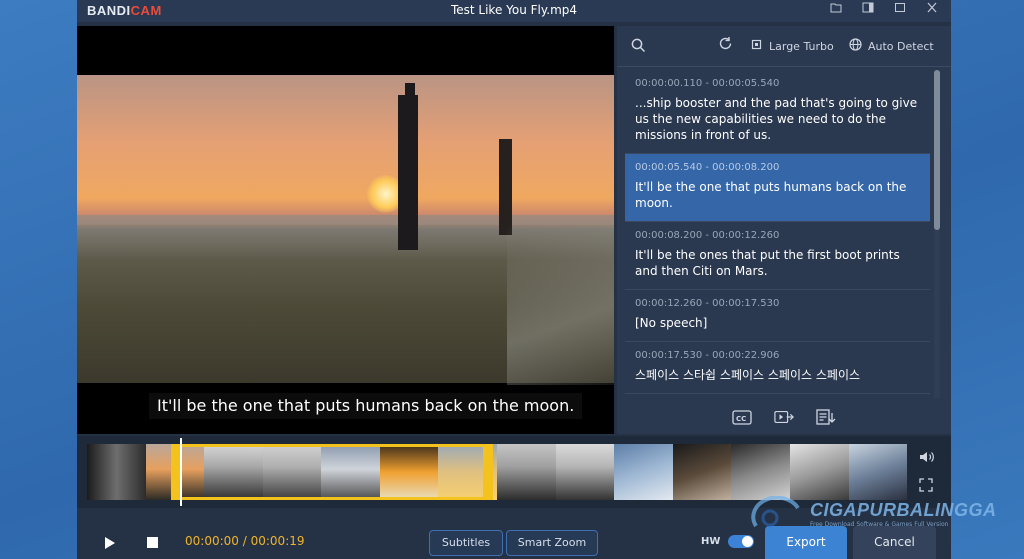  Describe the element at coordinates (152, 542) in the screenshot. I see `stop-icon` at that location.